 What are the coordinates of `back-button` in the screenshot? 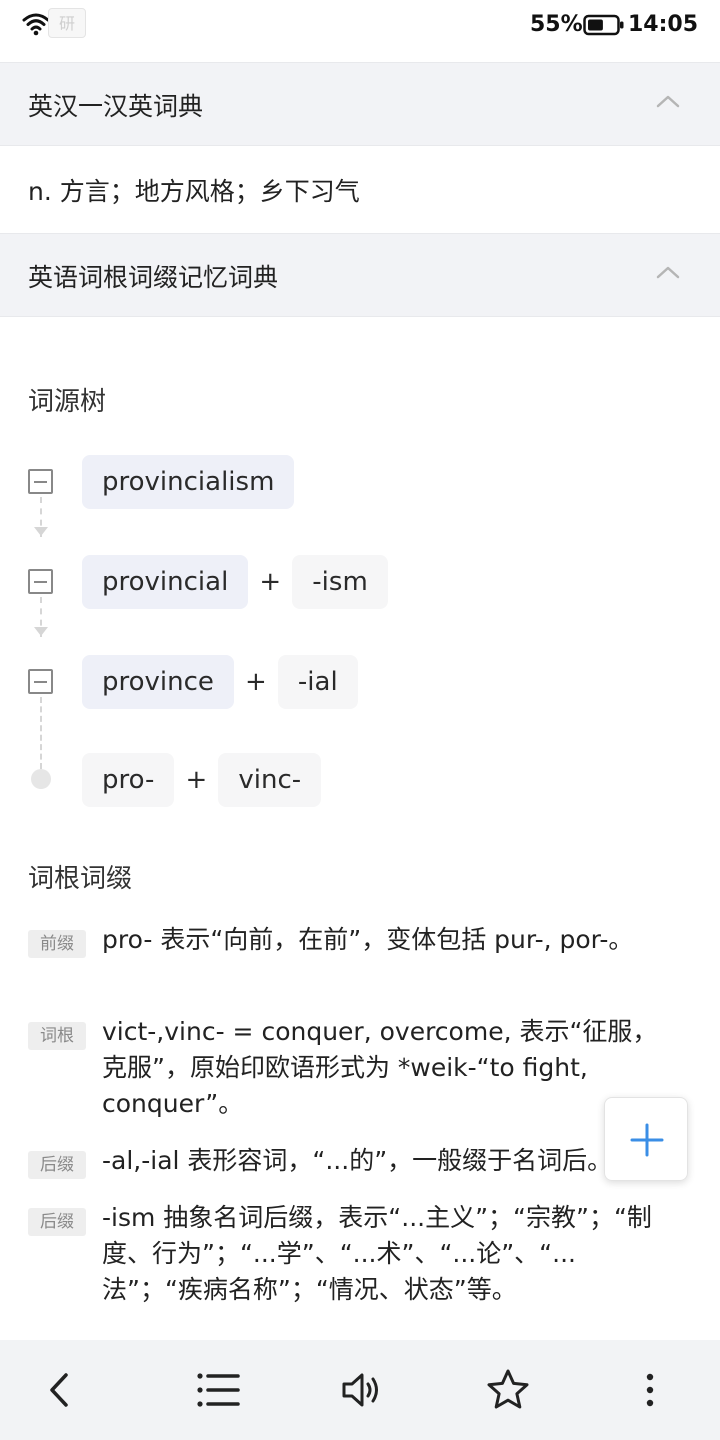 It's located at (60, 1390).